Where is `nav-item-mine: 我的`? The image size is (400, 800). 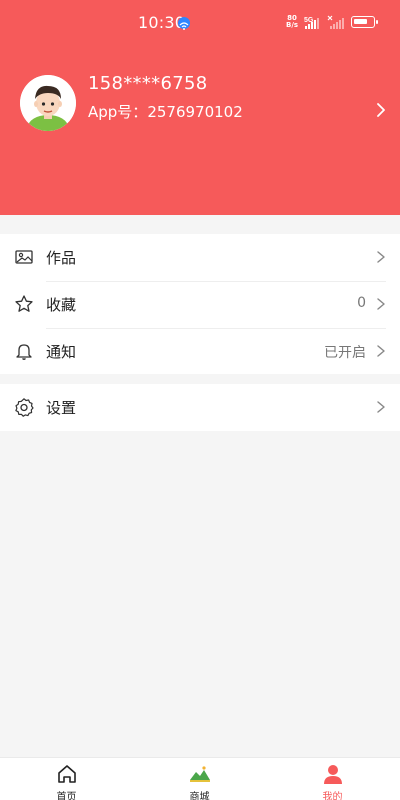 nav-item-mine: 我的 is located at coordinates (332, 779).